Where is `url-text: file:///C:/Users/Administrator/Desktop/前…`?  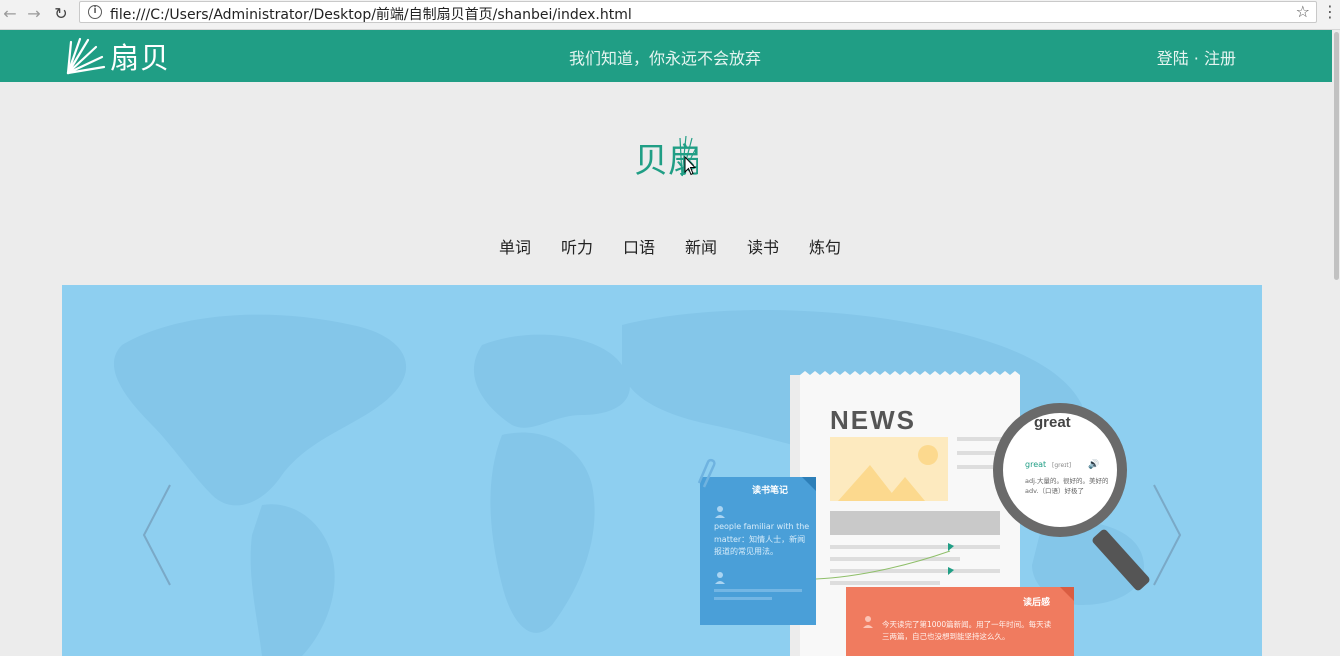 url-text: file:///C:/Users/Administrator/Desktop/前… is located at coordinates (371, 15).